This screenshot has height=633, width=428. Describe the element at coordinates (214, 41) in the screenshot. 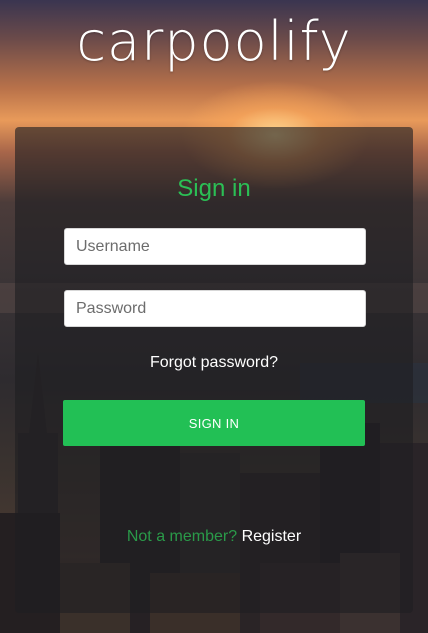

I see `app-logo: carpoolify` at that location.